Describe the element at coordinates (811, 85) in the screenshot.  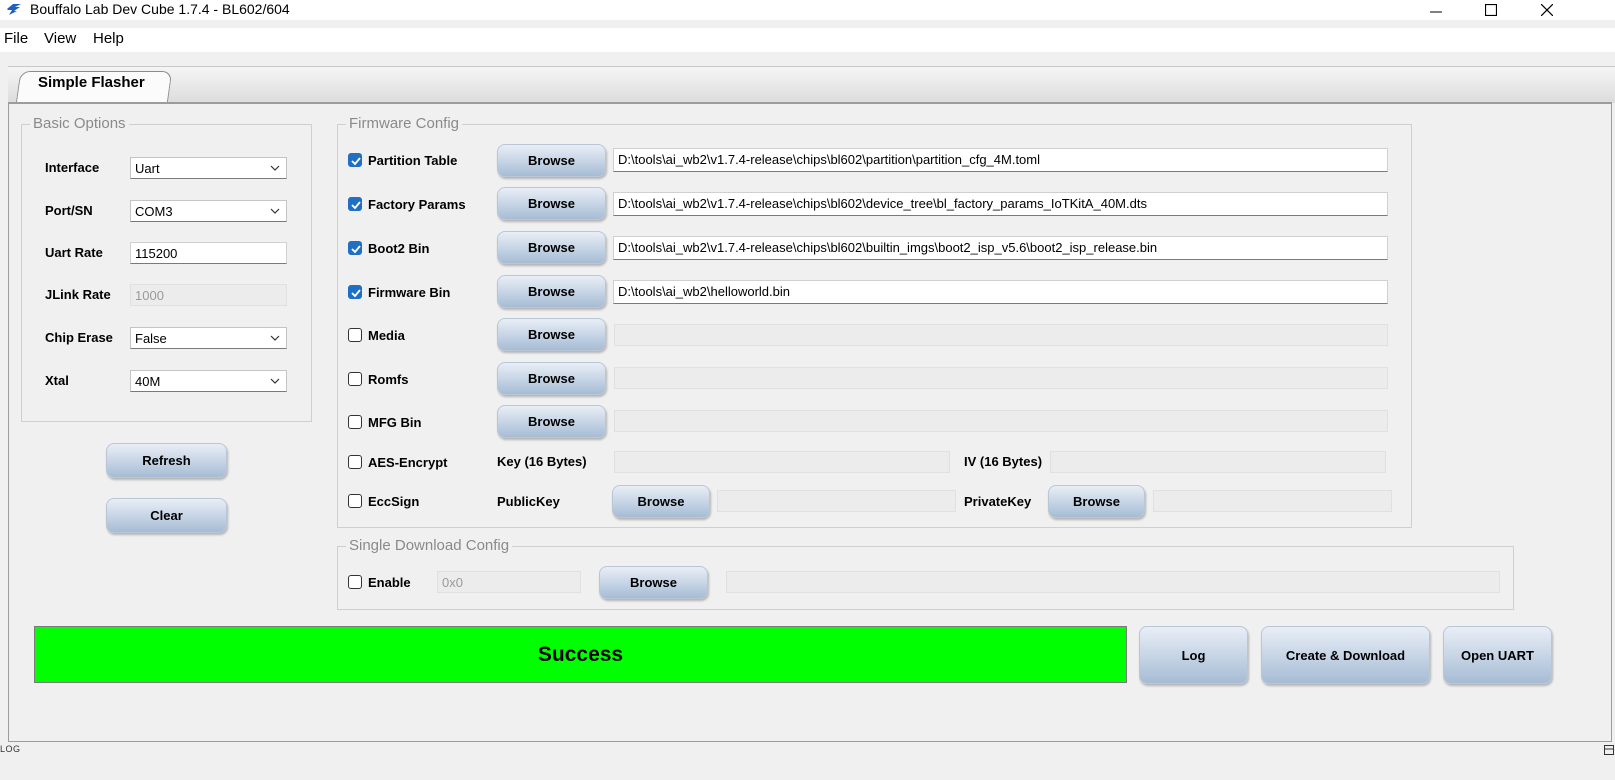
I see `tab-strip` at that location.